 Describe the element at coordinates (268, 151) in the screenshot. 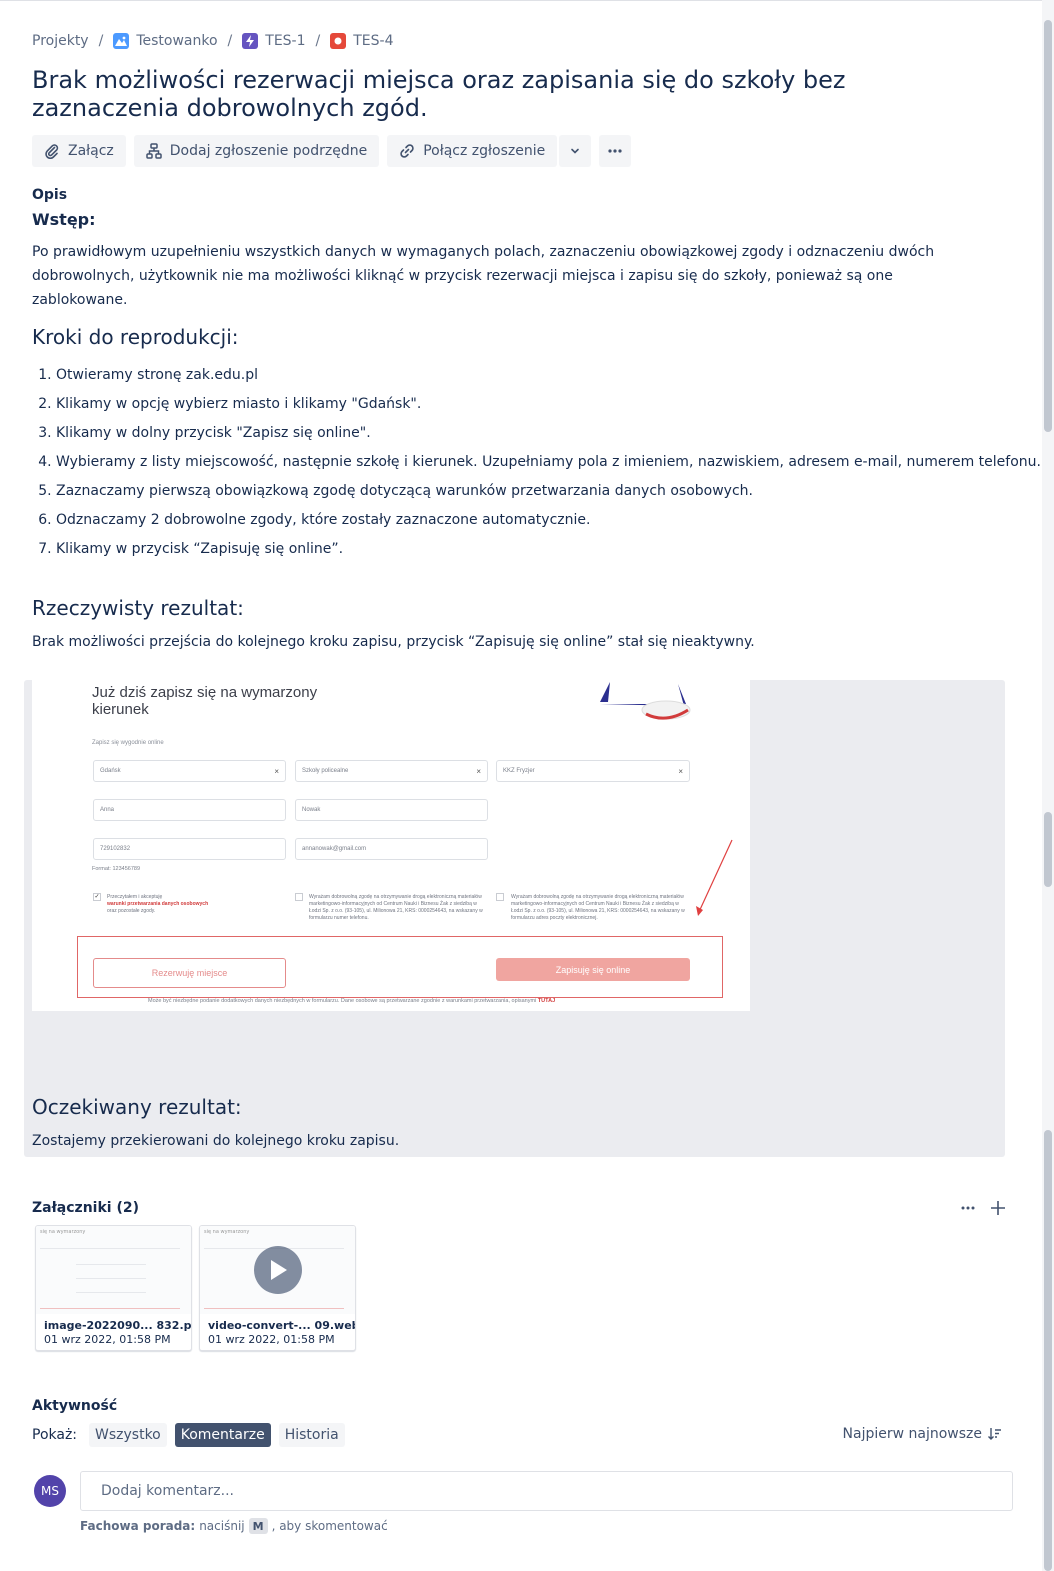

I see `add-child-issue-label: Dodaj zgłoszenie podrzędne` at that location.